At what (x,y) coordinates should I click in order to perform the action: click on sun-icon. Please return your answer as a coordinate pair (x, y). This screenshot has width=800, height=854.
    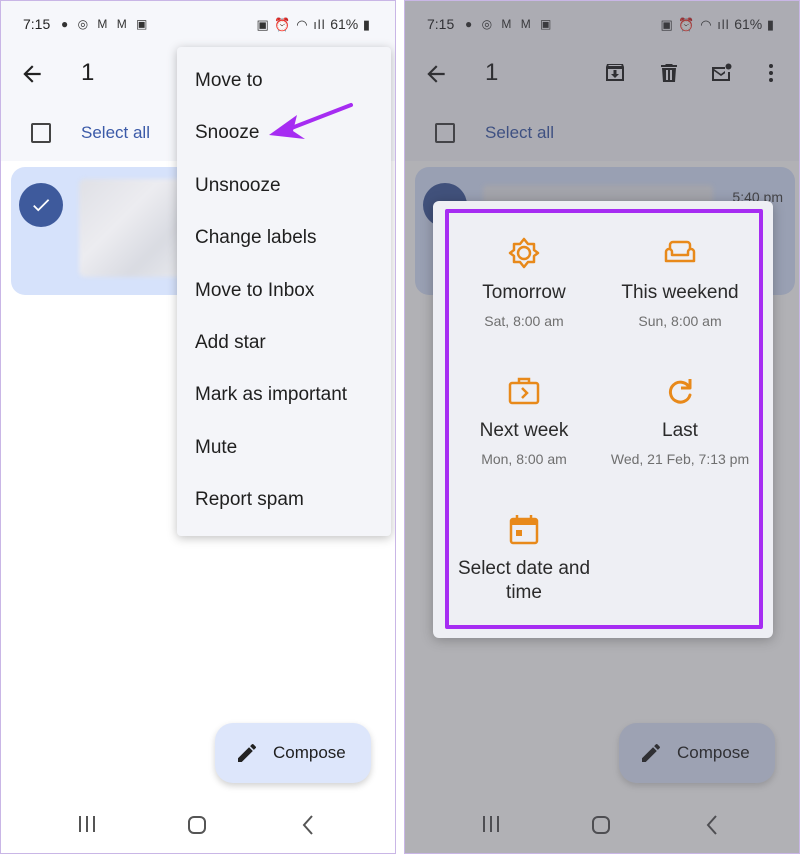
    Looking at the image, I should click on (524, 253).